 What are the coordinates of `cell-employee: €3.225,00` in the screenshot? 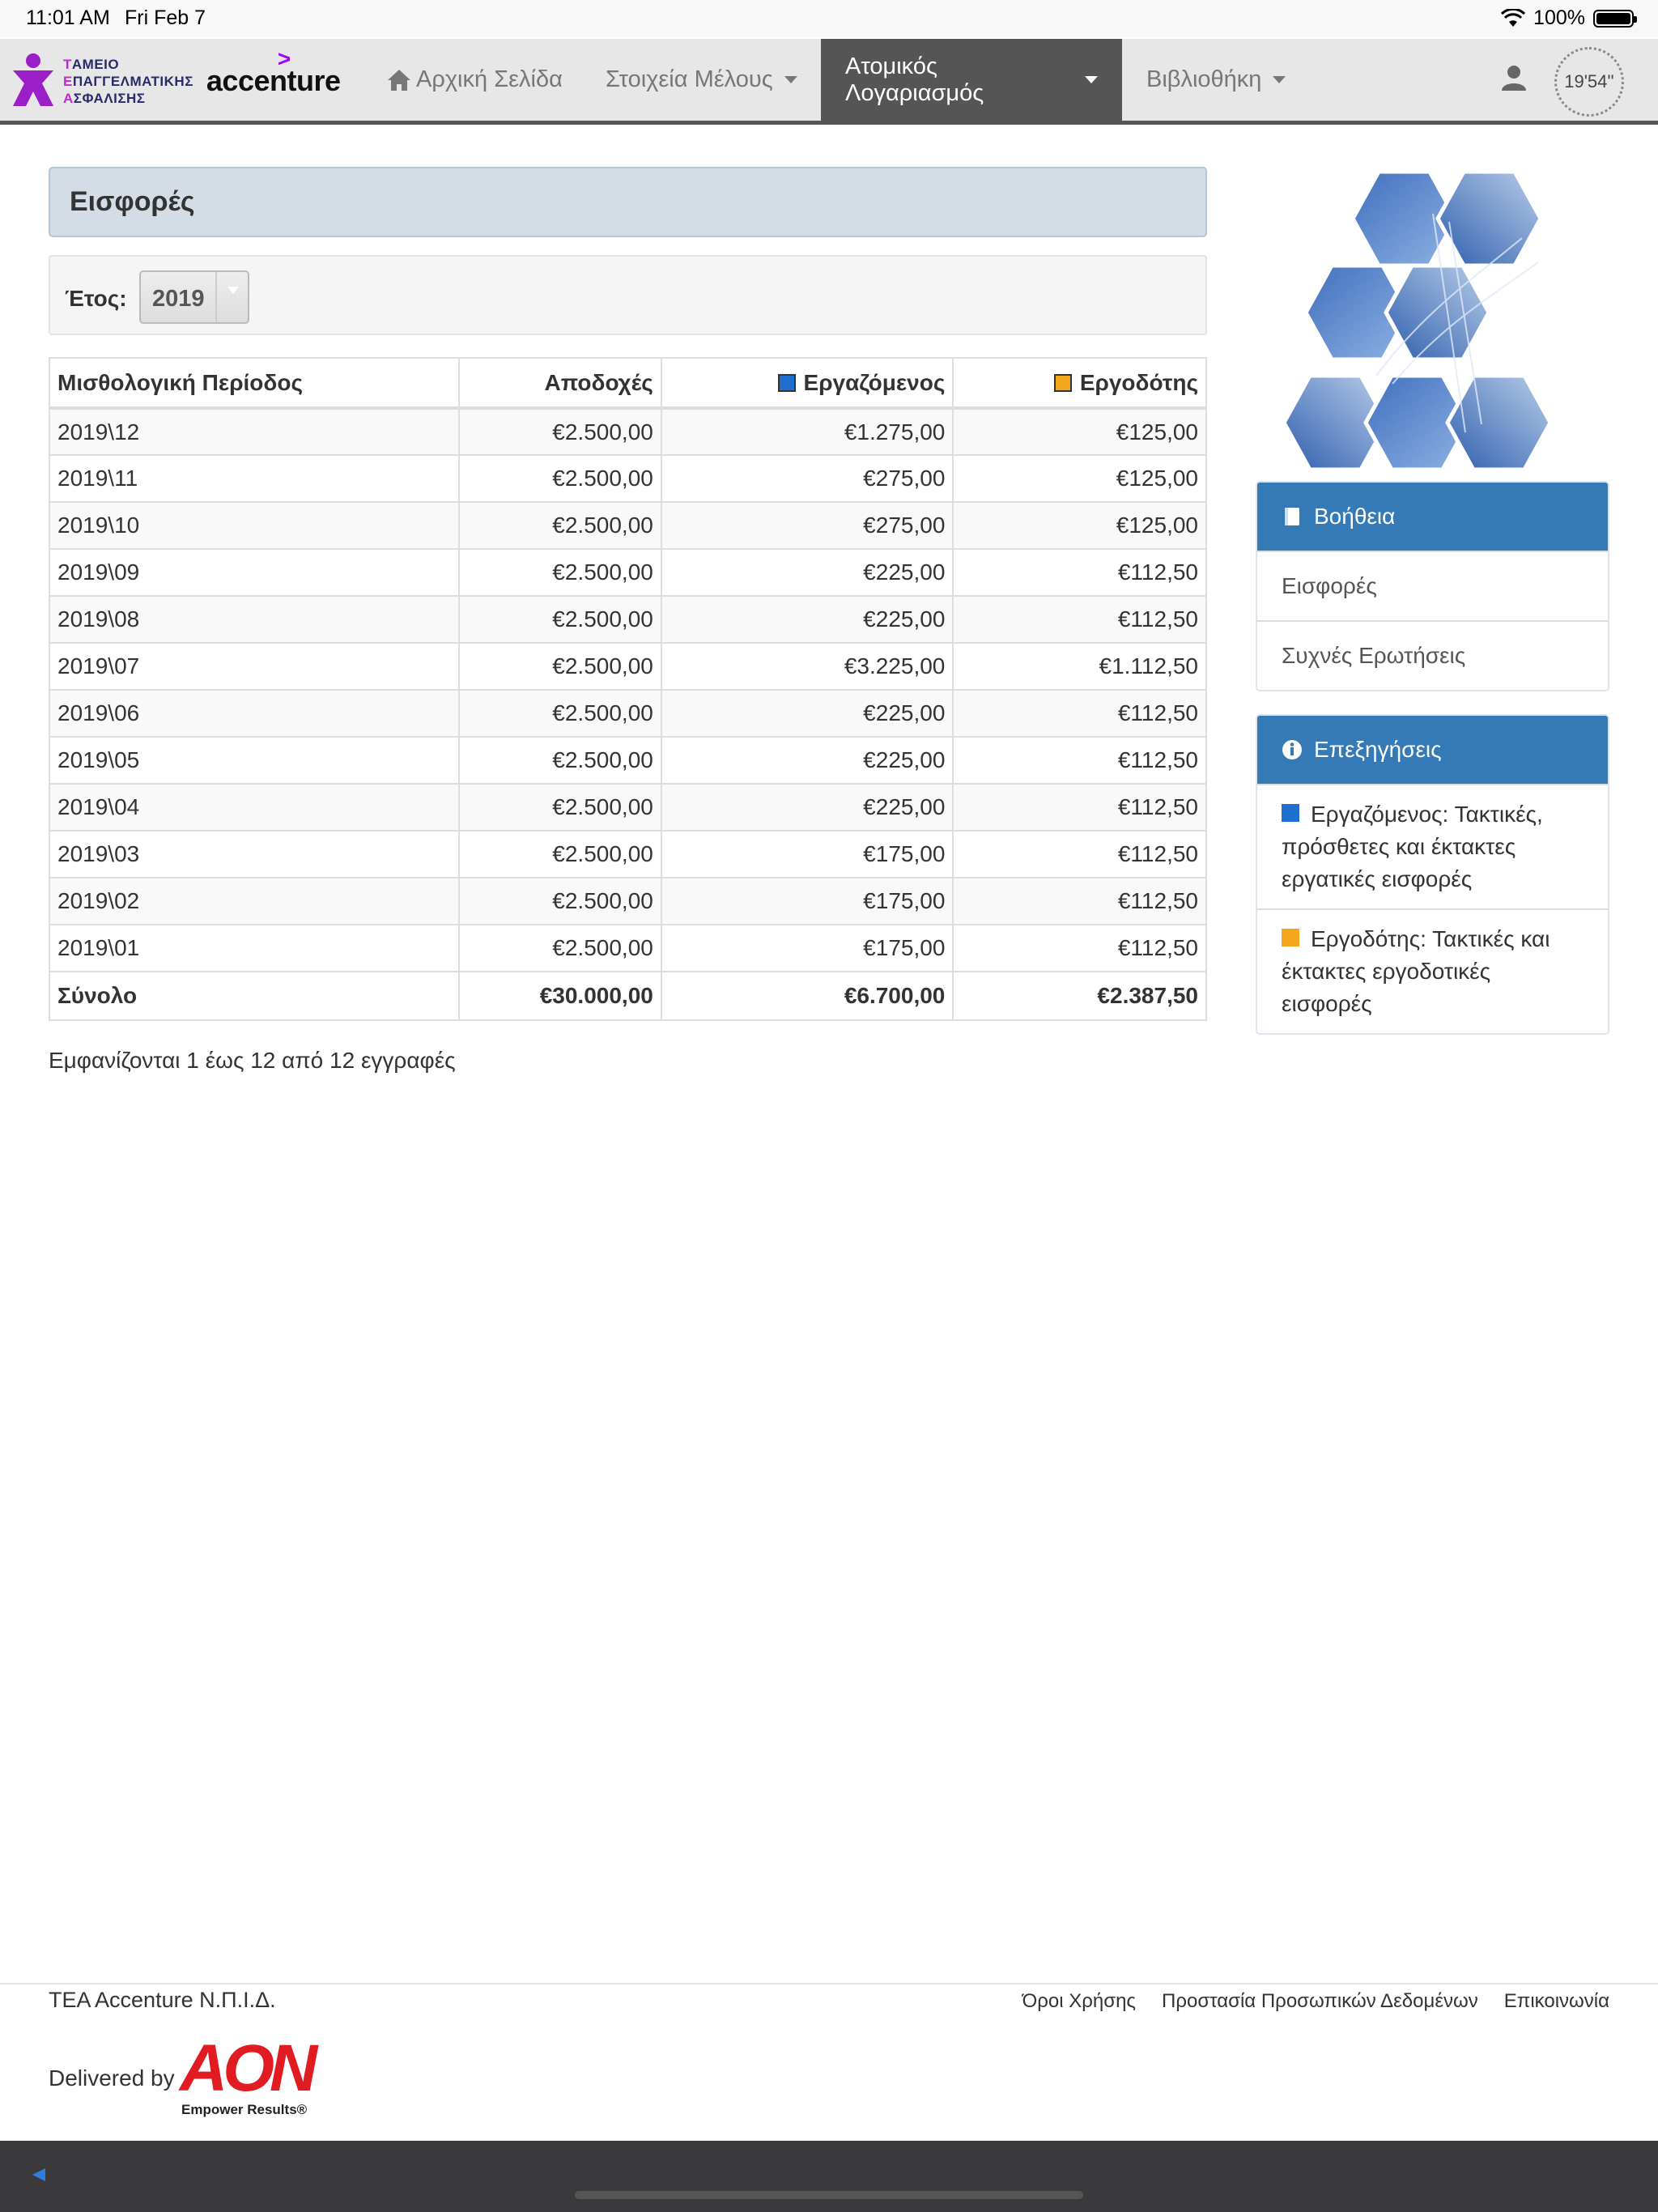 It's located at (807, 666).